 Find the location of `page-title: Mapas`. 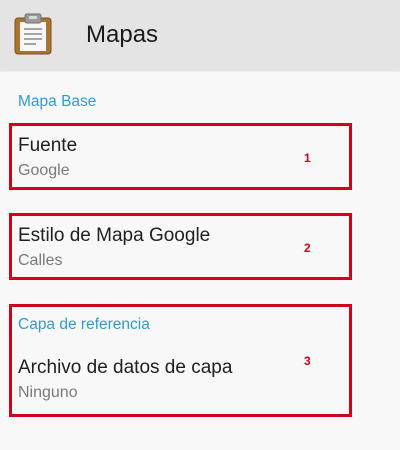

page-title: Mapas is located at coordinates (122, 34).